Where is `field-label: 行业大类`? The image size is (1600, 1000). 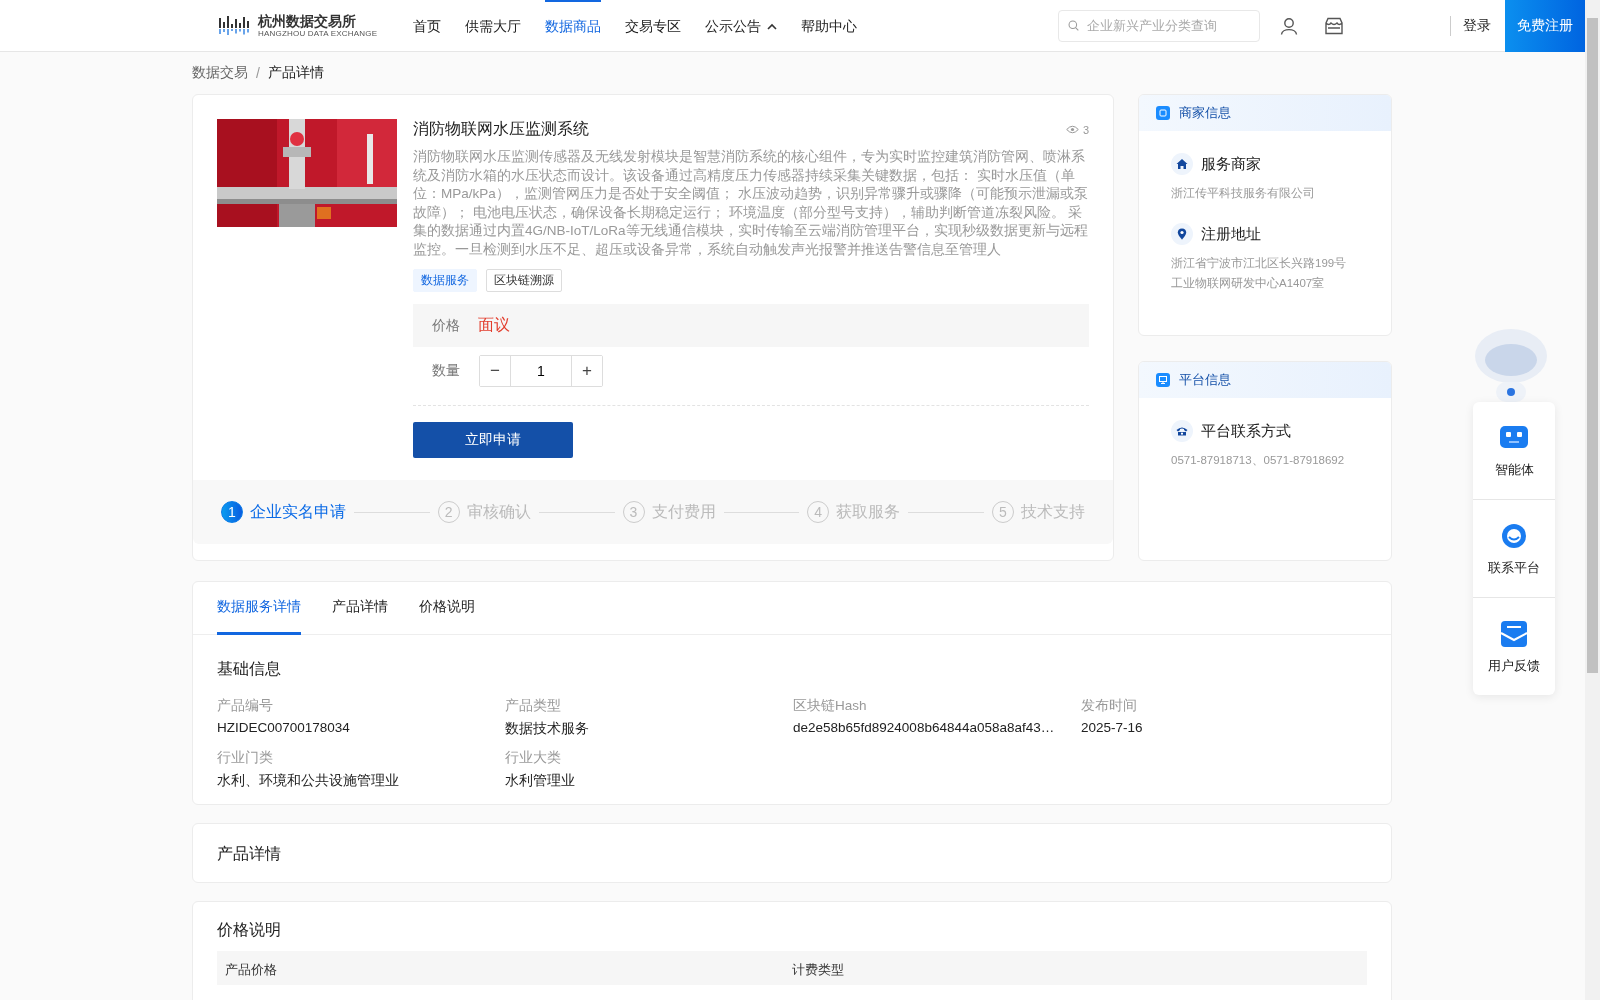 field-label: 行业大类 is located at coordinates (533, 758).